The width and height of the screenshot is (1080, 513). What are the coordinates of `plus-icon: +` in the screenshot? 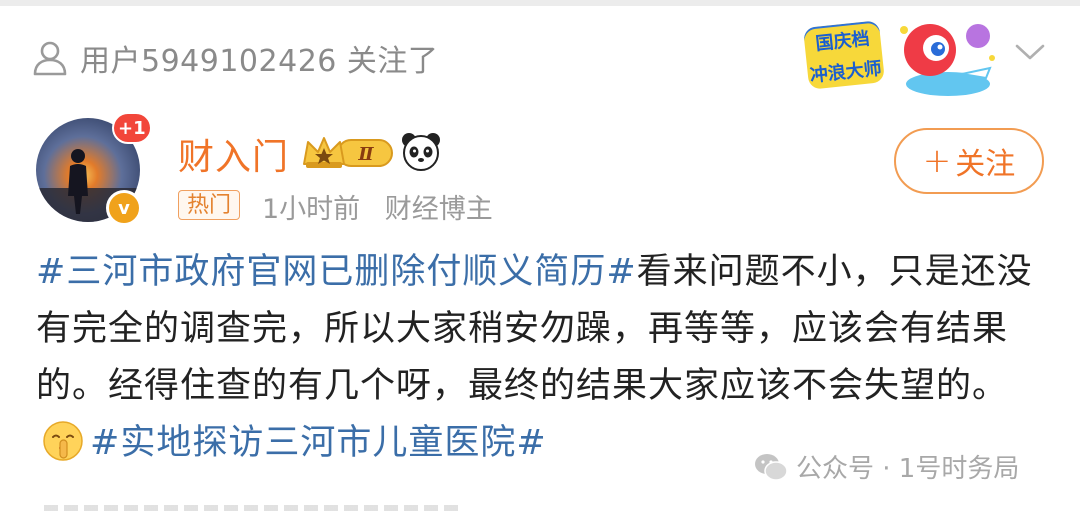 It's located at (937, 161).